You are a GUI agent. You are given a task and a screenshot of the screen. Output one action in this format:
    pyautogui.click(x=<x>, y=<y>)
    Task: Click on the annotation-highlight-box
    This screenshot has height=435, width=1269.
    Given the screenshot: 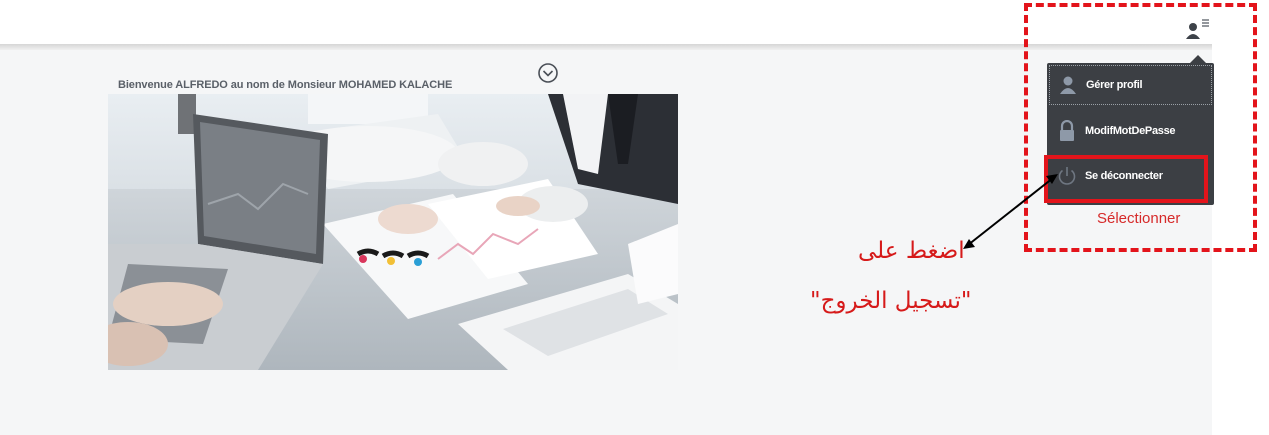 What is the action you would take?
    pyautogui.click(x=1126, y=179)
    